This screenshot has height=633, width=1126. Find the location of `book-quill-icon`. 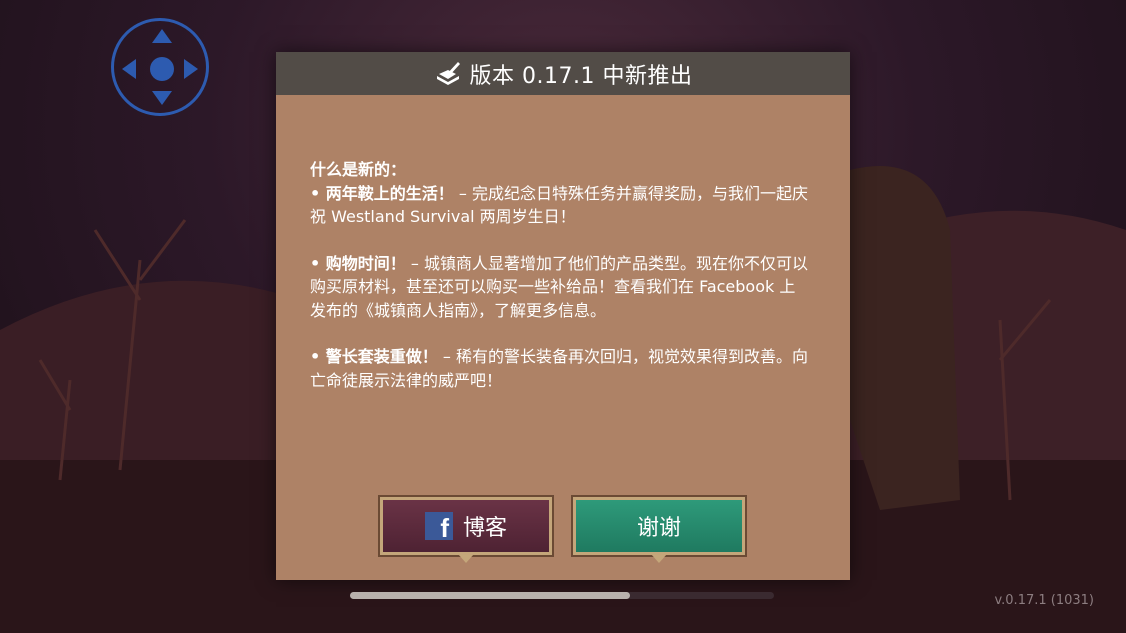

book-quill-icon is located at coordinates (448, 73).